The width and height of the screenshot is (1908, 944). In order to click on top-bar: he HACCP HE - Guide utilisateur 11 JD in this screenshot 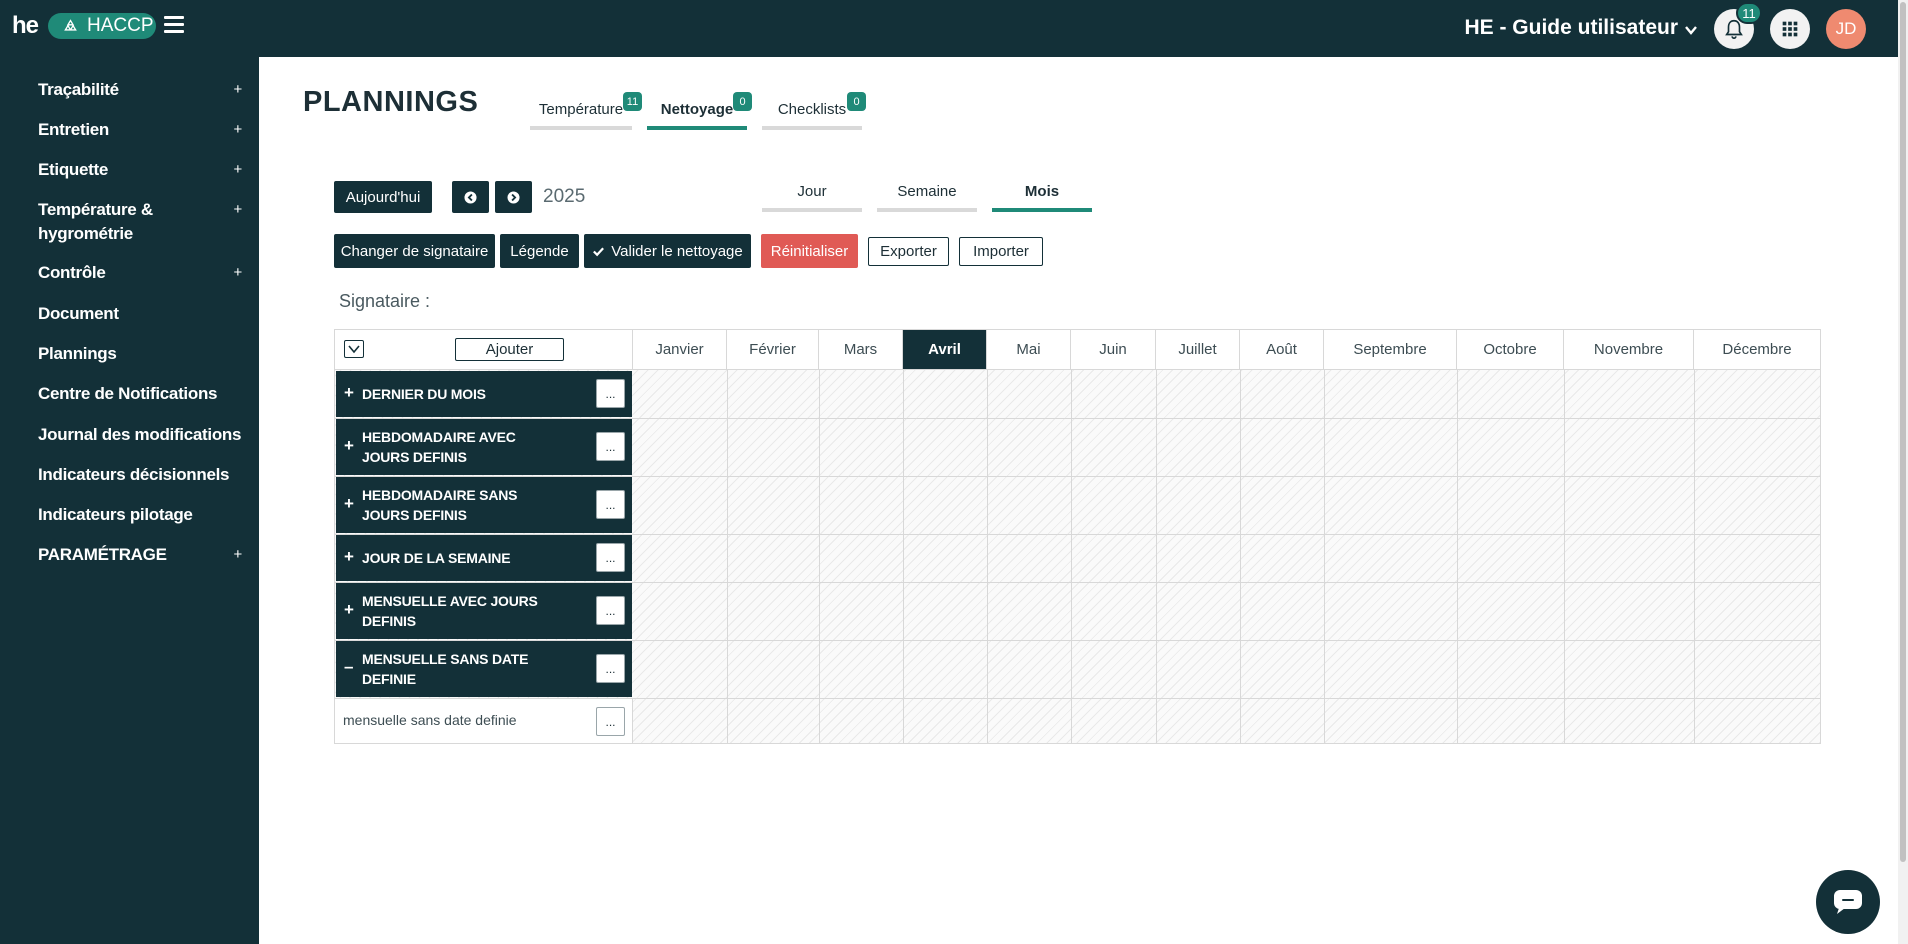, I will do `click(954, 28)`.